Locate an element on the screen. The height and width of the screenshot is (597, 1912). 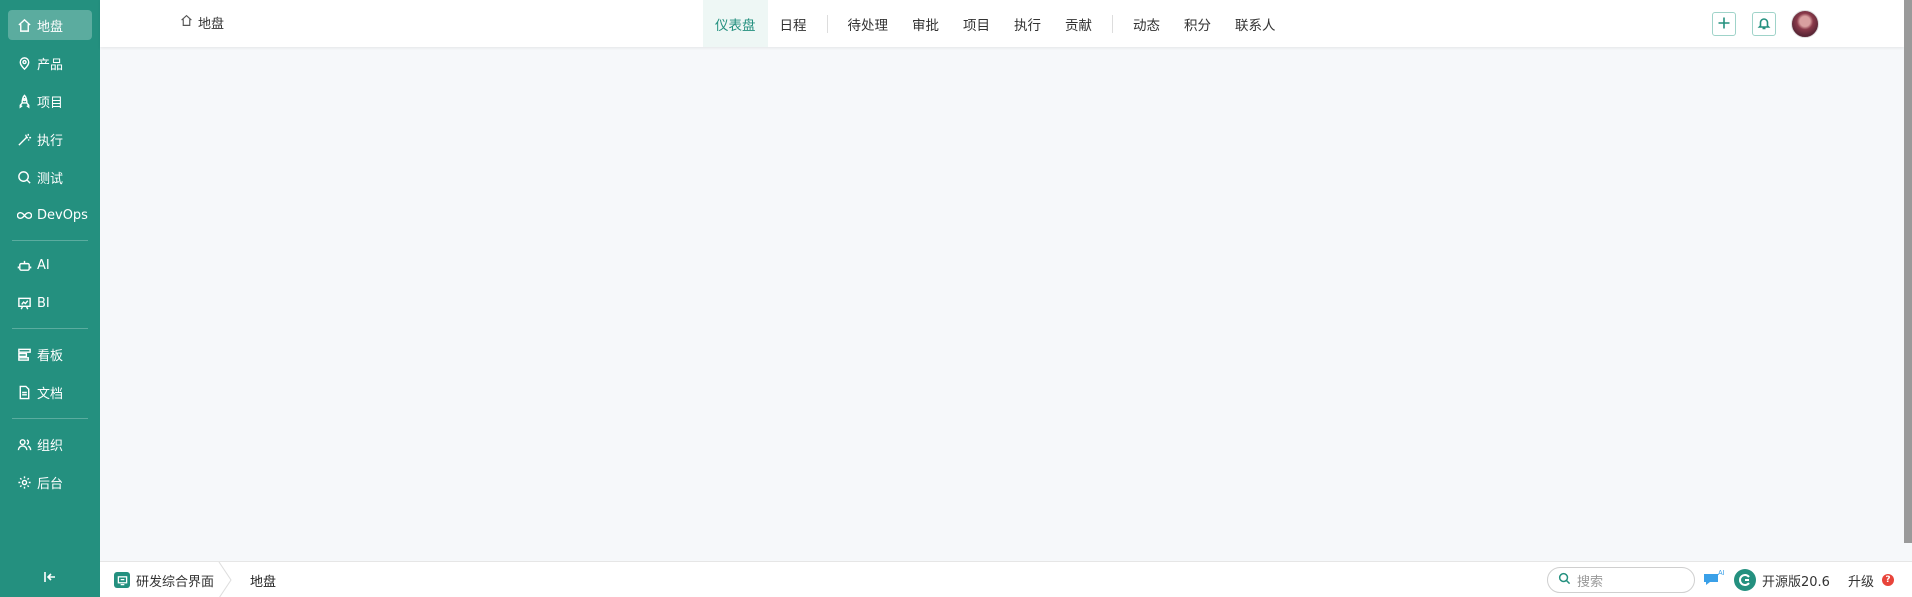
gear-icon is located at coordinates (24, 482).